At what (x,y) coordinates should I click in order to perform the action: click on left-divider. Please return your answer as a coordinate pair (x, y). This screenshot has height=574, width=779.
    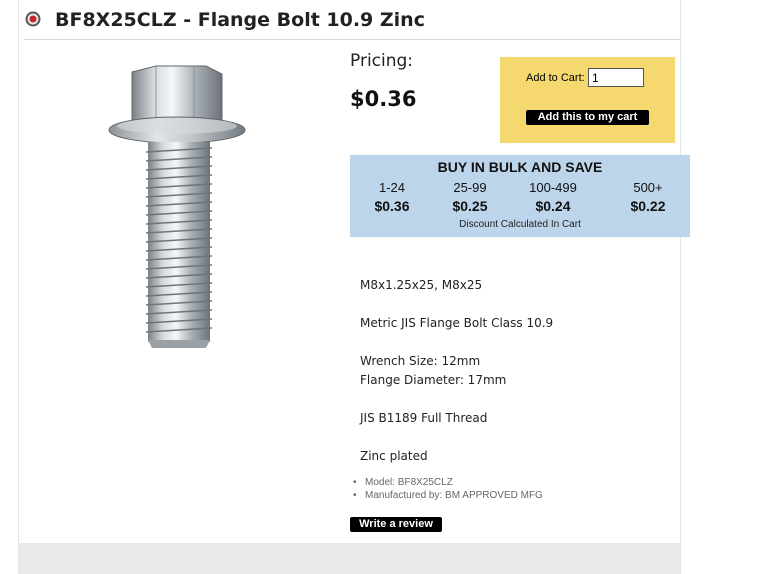
    Looking at the image, I should click on (18, 287).